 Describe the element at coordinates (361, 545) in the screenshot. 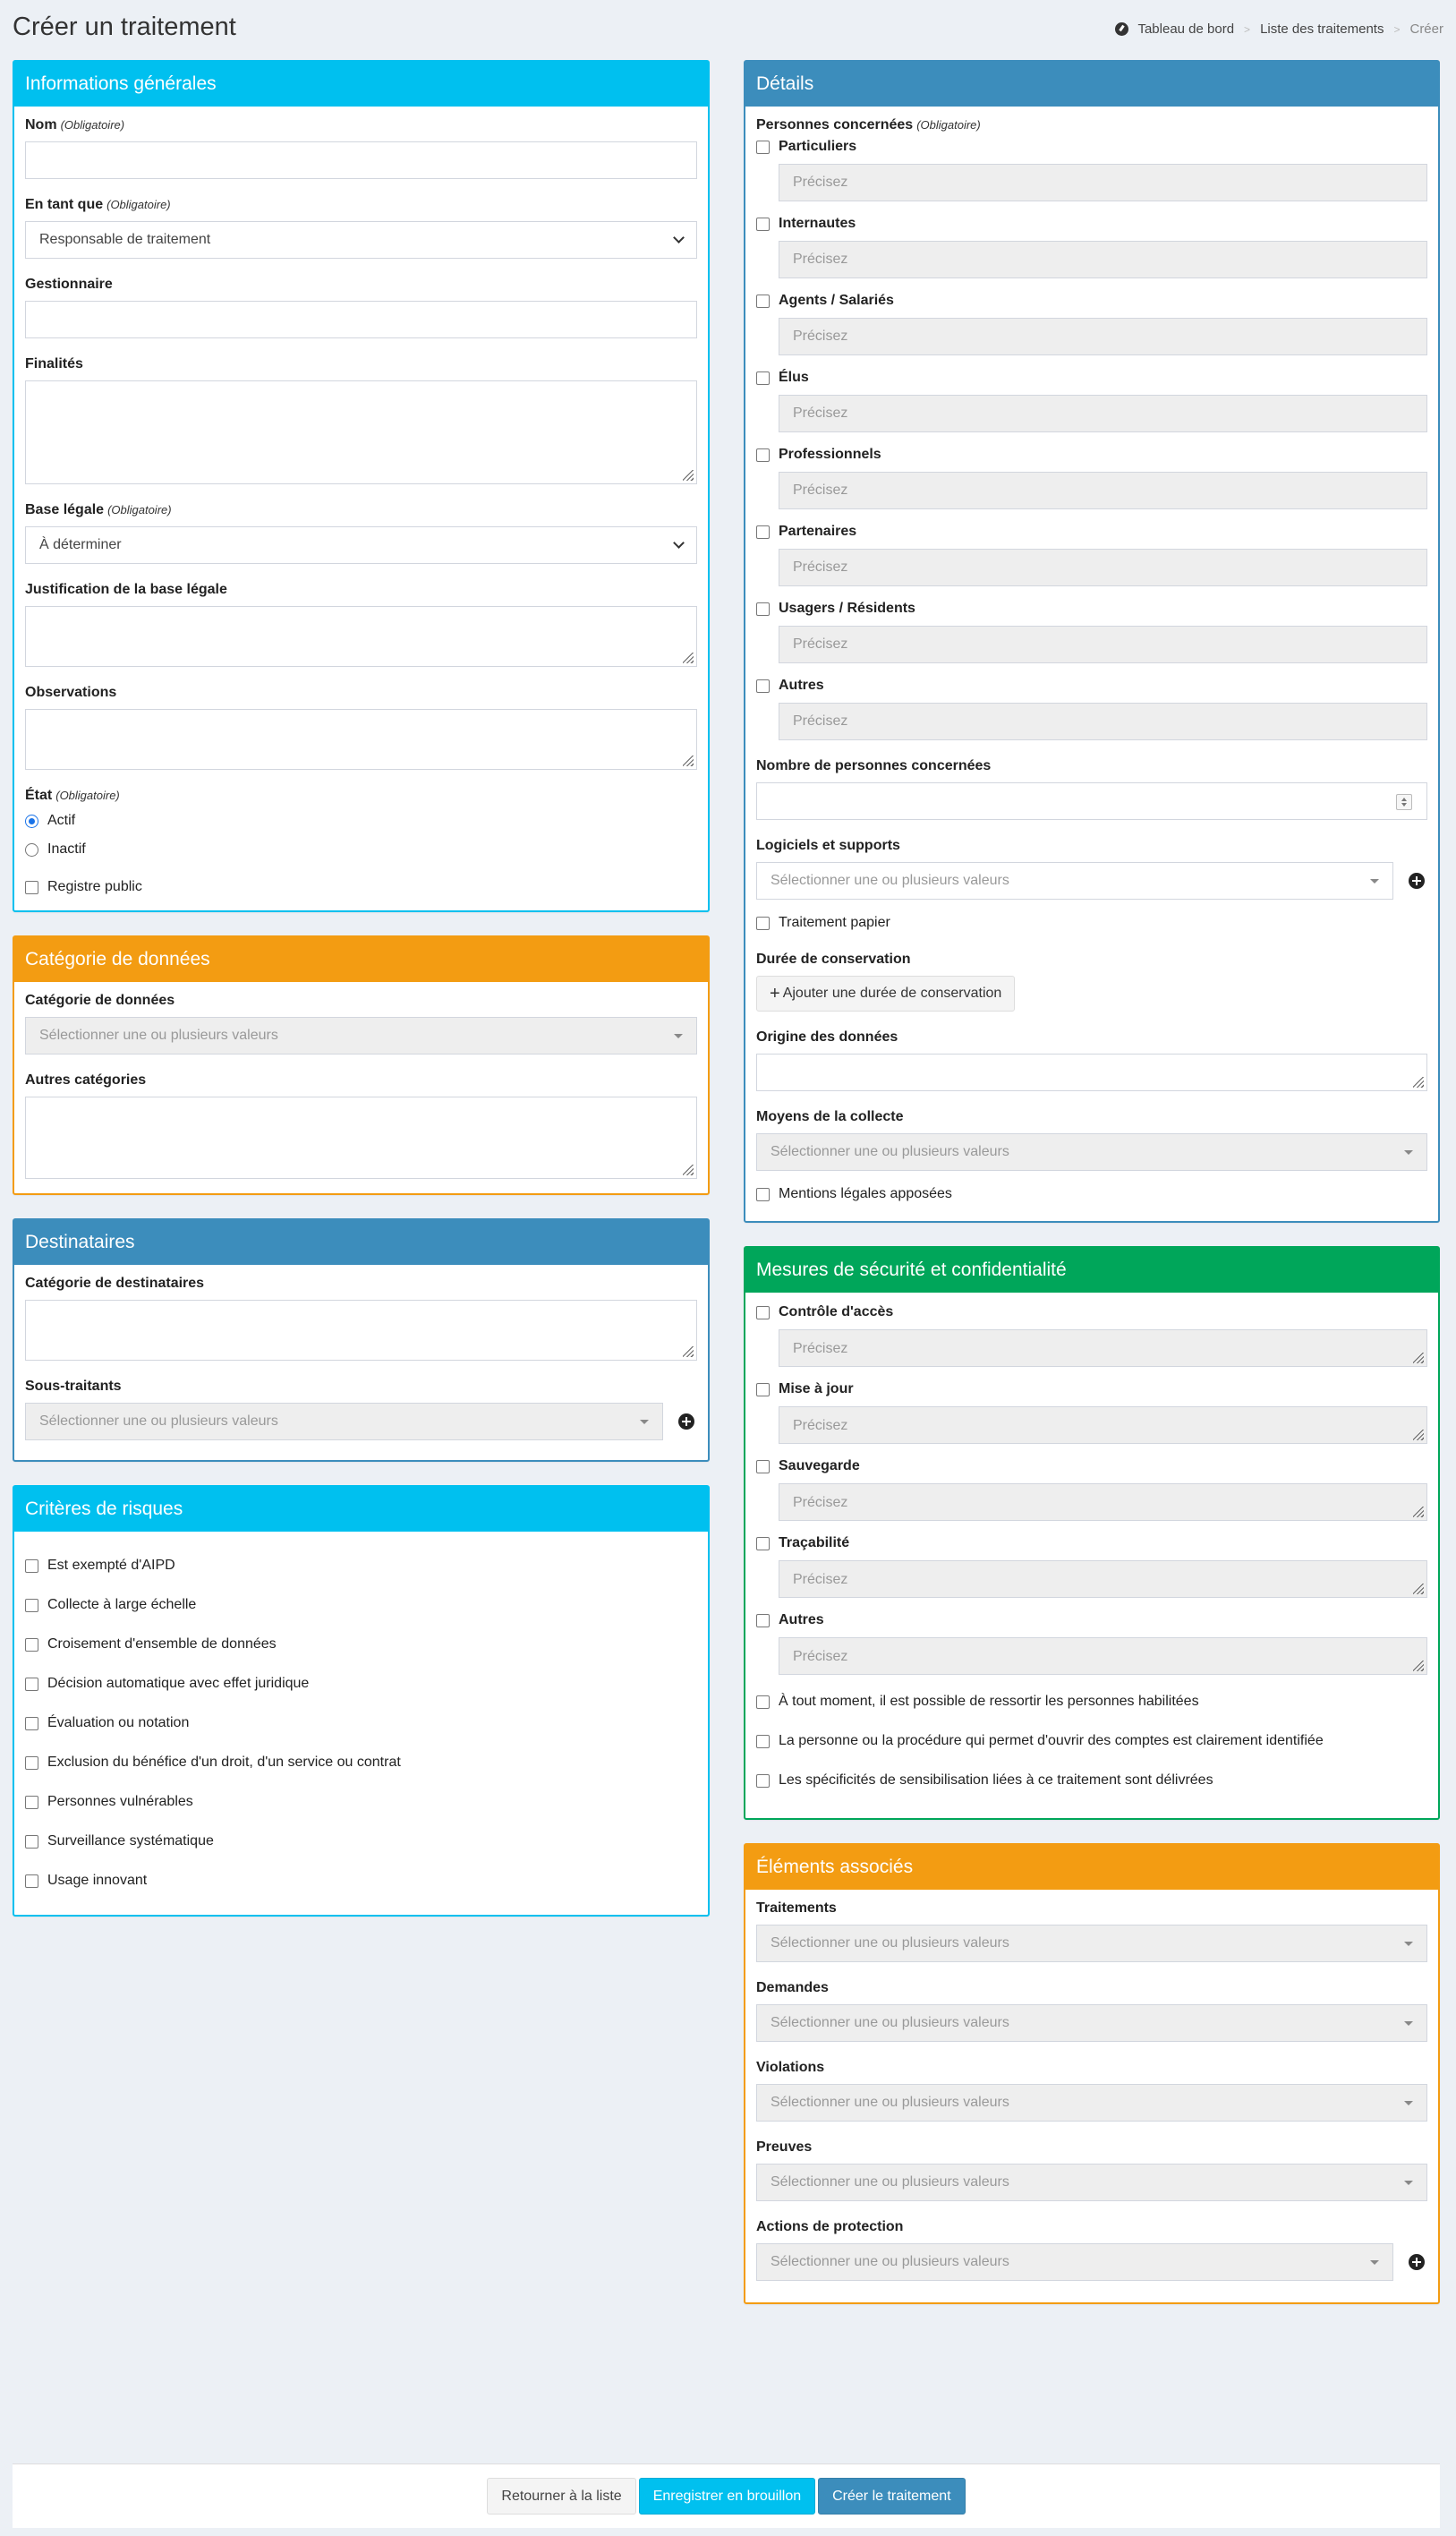

I see `base-legale-select: À déterminer` at that location.